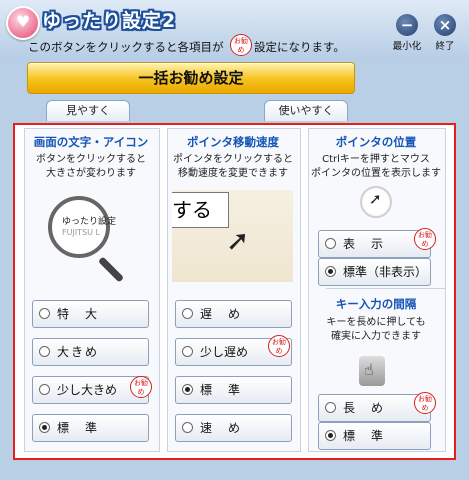  I want to click on minimize-label: 最小化, so click(407, 45).